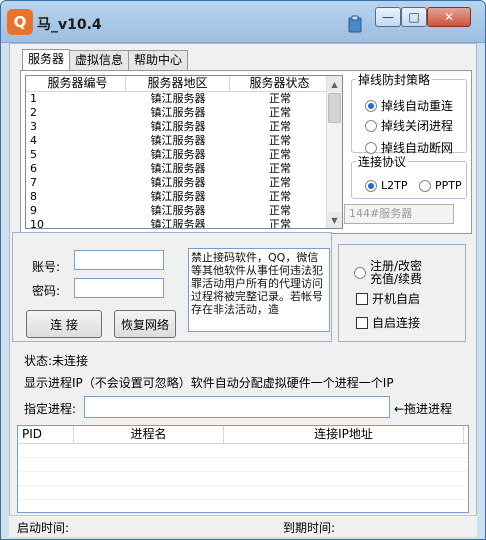 Image resolution: width=486 pixels, height=540 pixels. Describe the element at coordinates (184, 211) in the screenshot. I see `server-row: 9 镇江服务器 正常` at that location.